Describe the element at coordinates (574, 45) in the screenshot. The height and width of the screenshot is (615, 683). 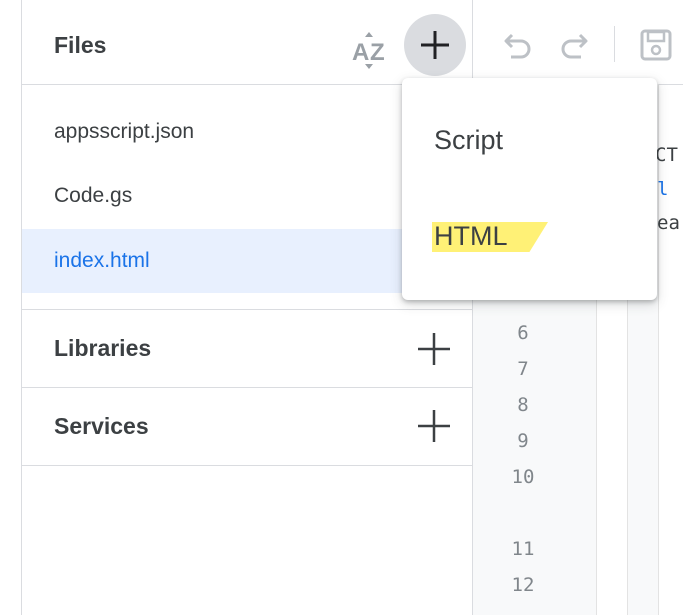
I see `redo-icon` at that location.